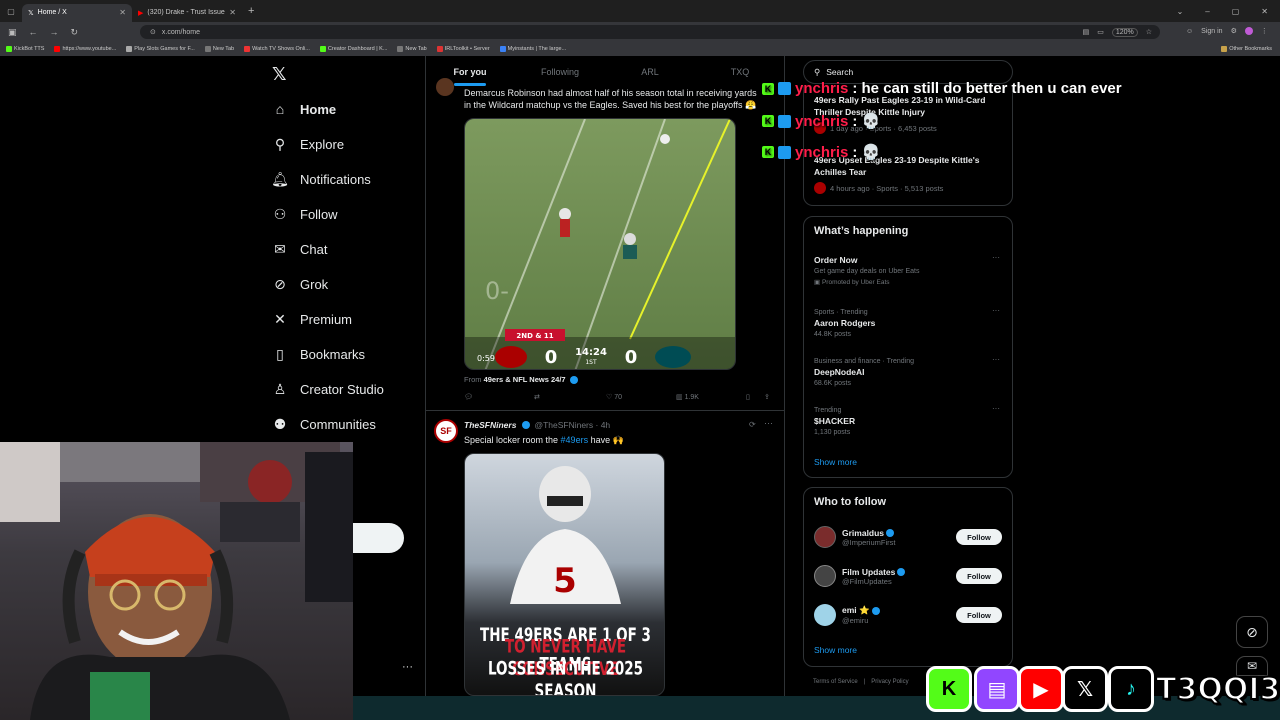 This screenshot has width=1280, height=720. I want to click on bookmark-icon: ▯, so click(748, 397).